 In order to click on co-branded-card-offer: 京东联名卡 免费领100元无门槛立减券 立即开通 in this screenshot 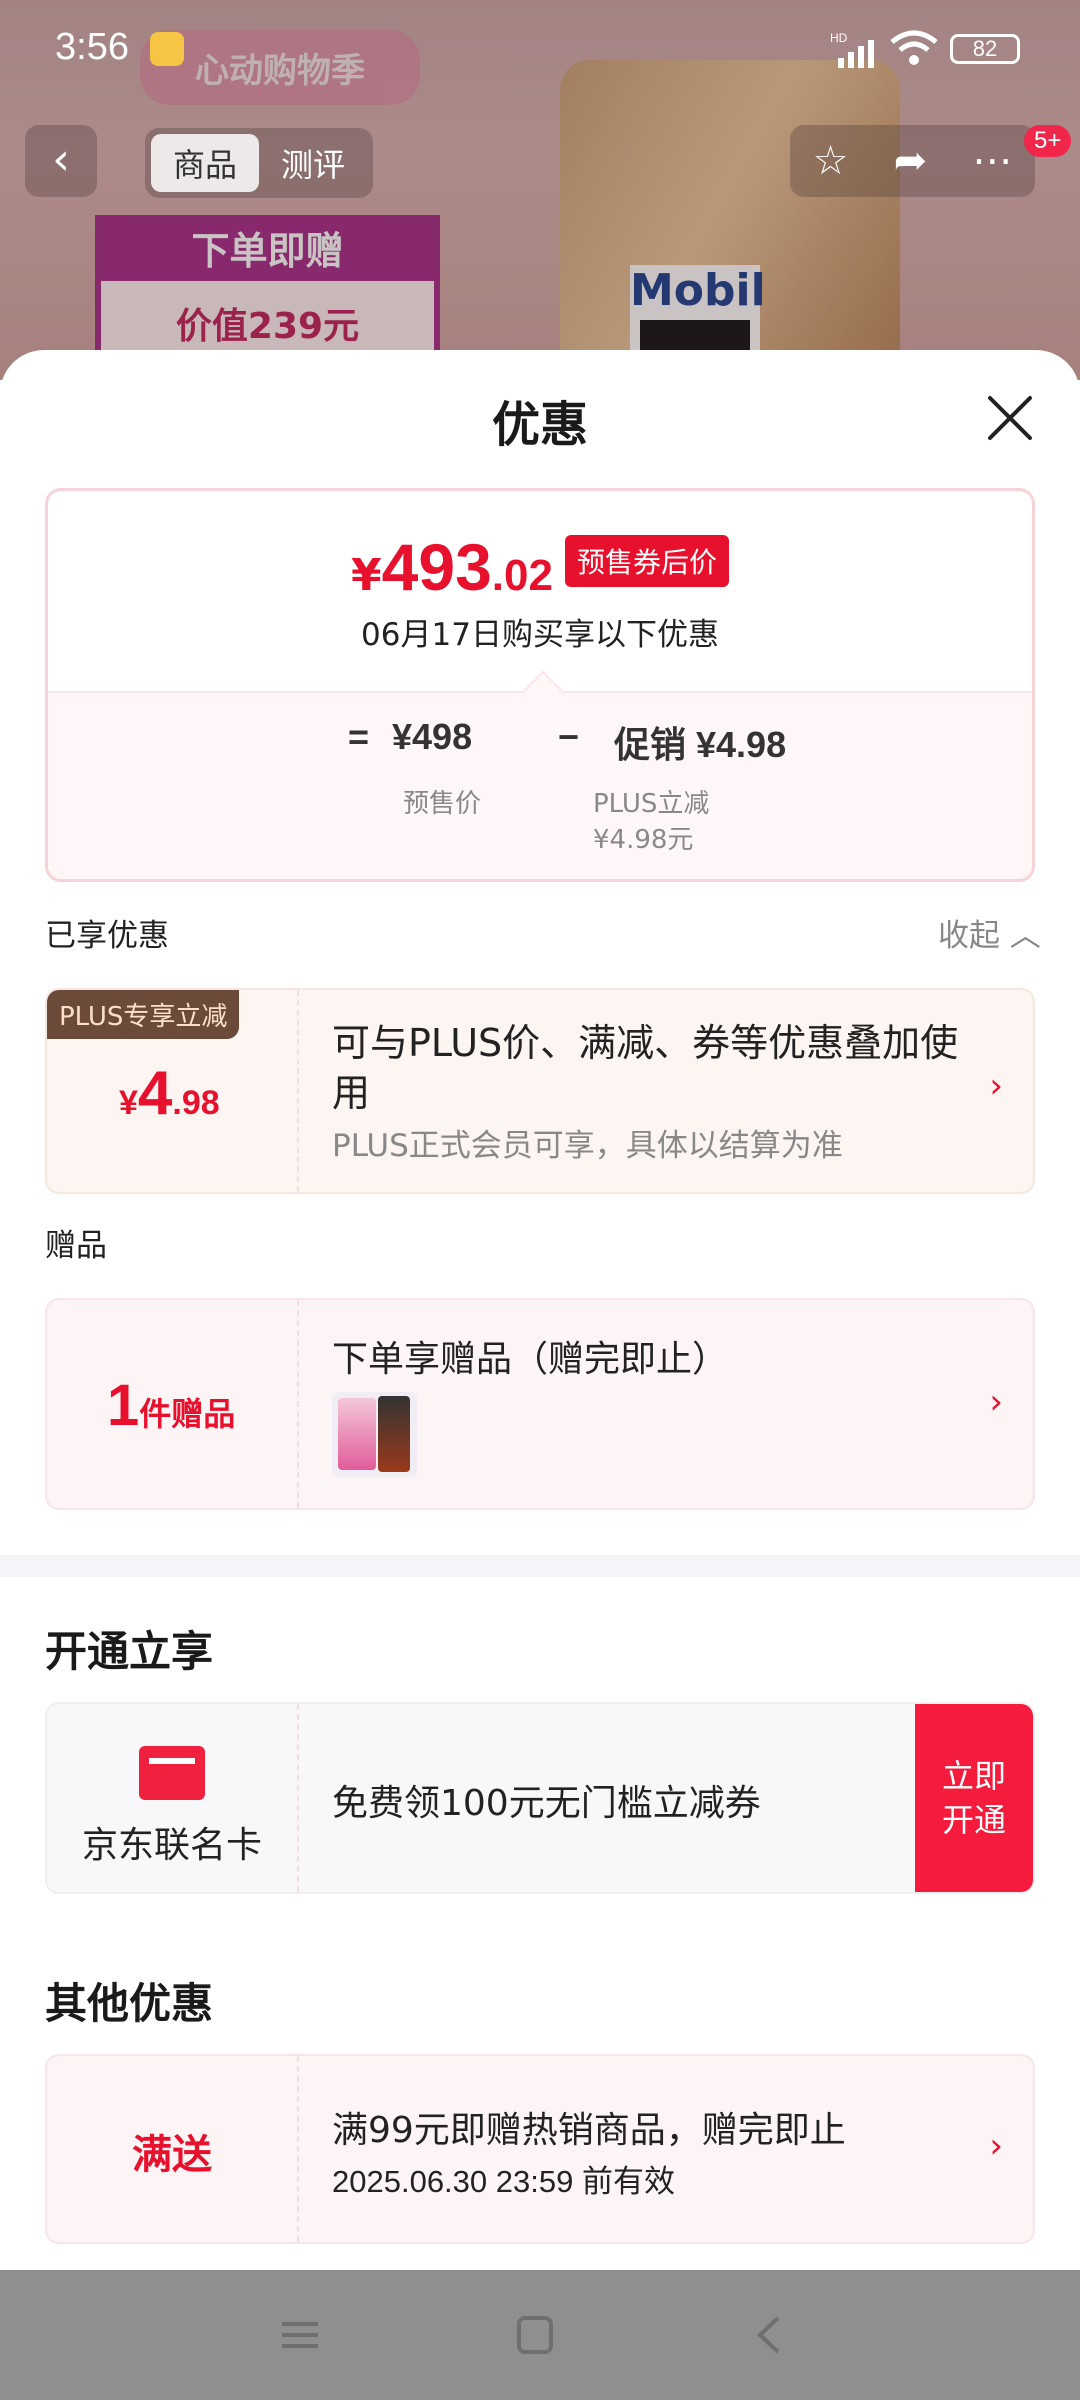, I will do `click(540, 1798)`.